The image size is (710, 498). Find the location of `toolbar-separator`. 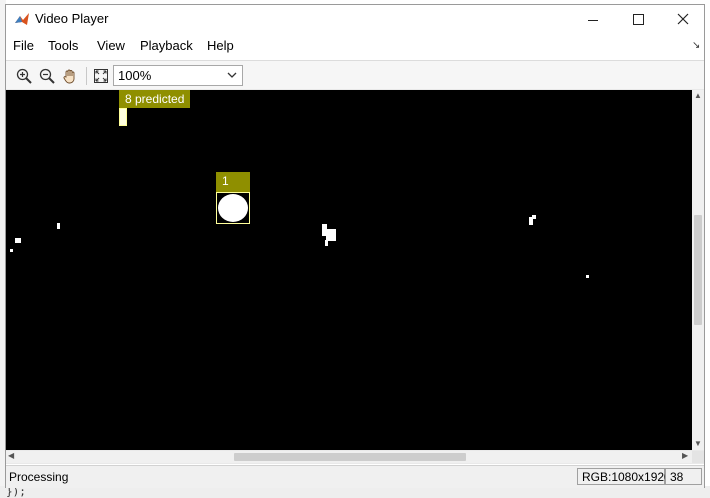

toolbar-separator is located at coordinates (86, 76).